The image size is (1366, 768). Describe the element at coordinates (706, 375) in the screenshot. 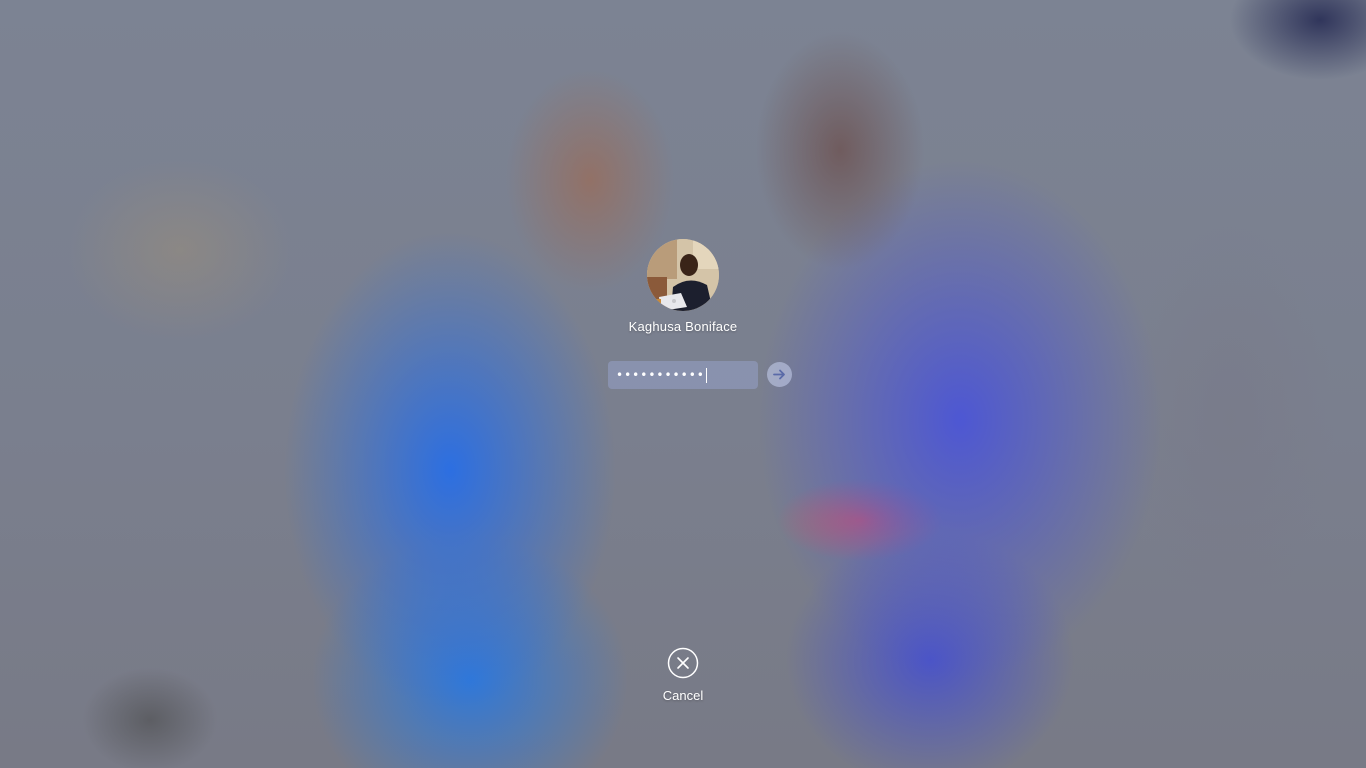

I see `text-caret` at that location.